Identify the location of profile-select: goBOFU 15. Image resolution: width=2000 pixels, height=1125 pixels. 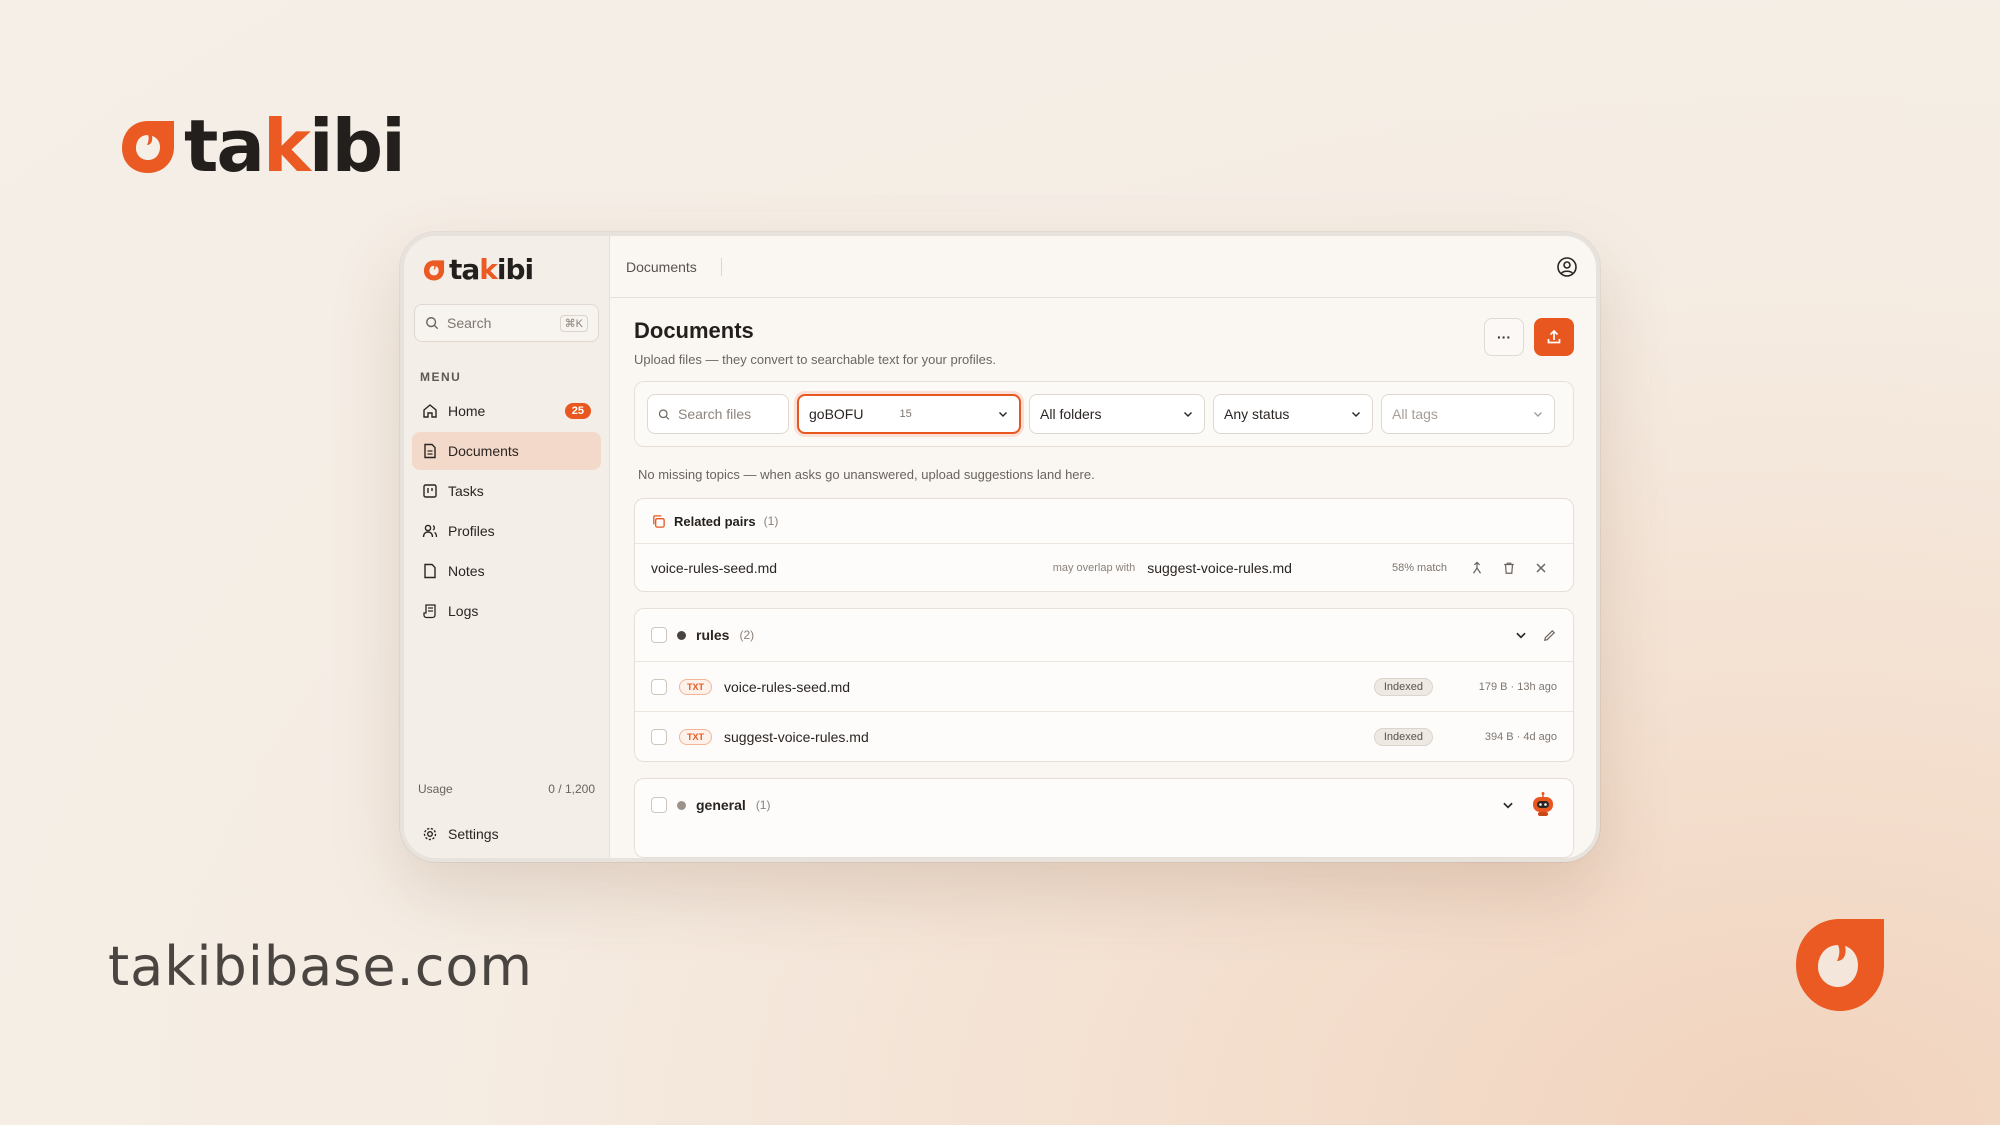
(909, 414).